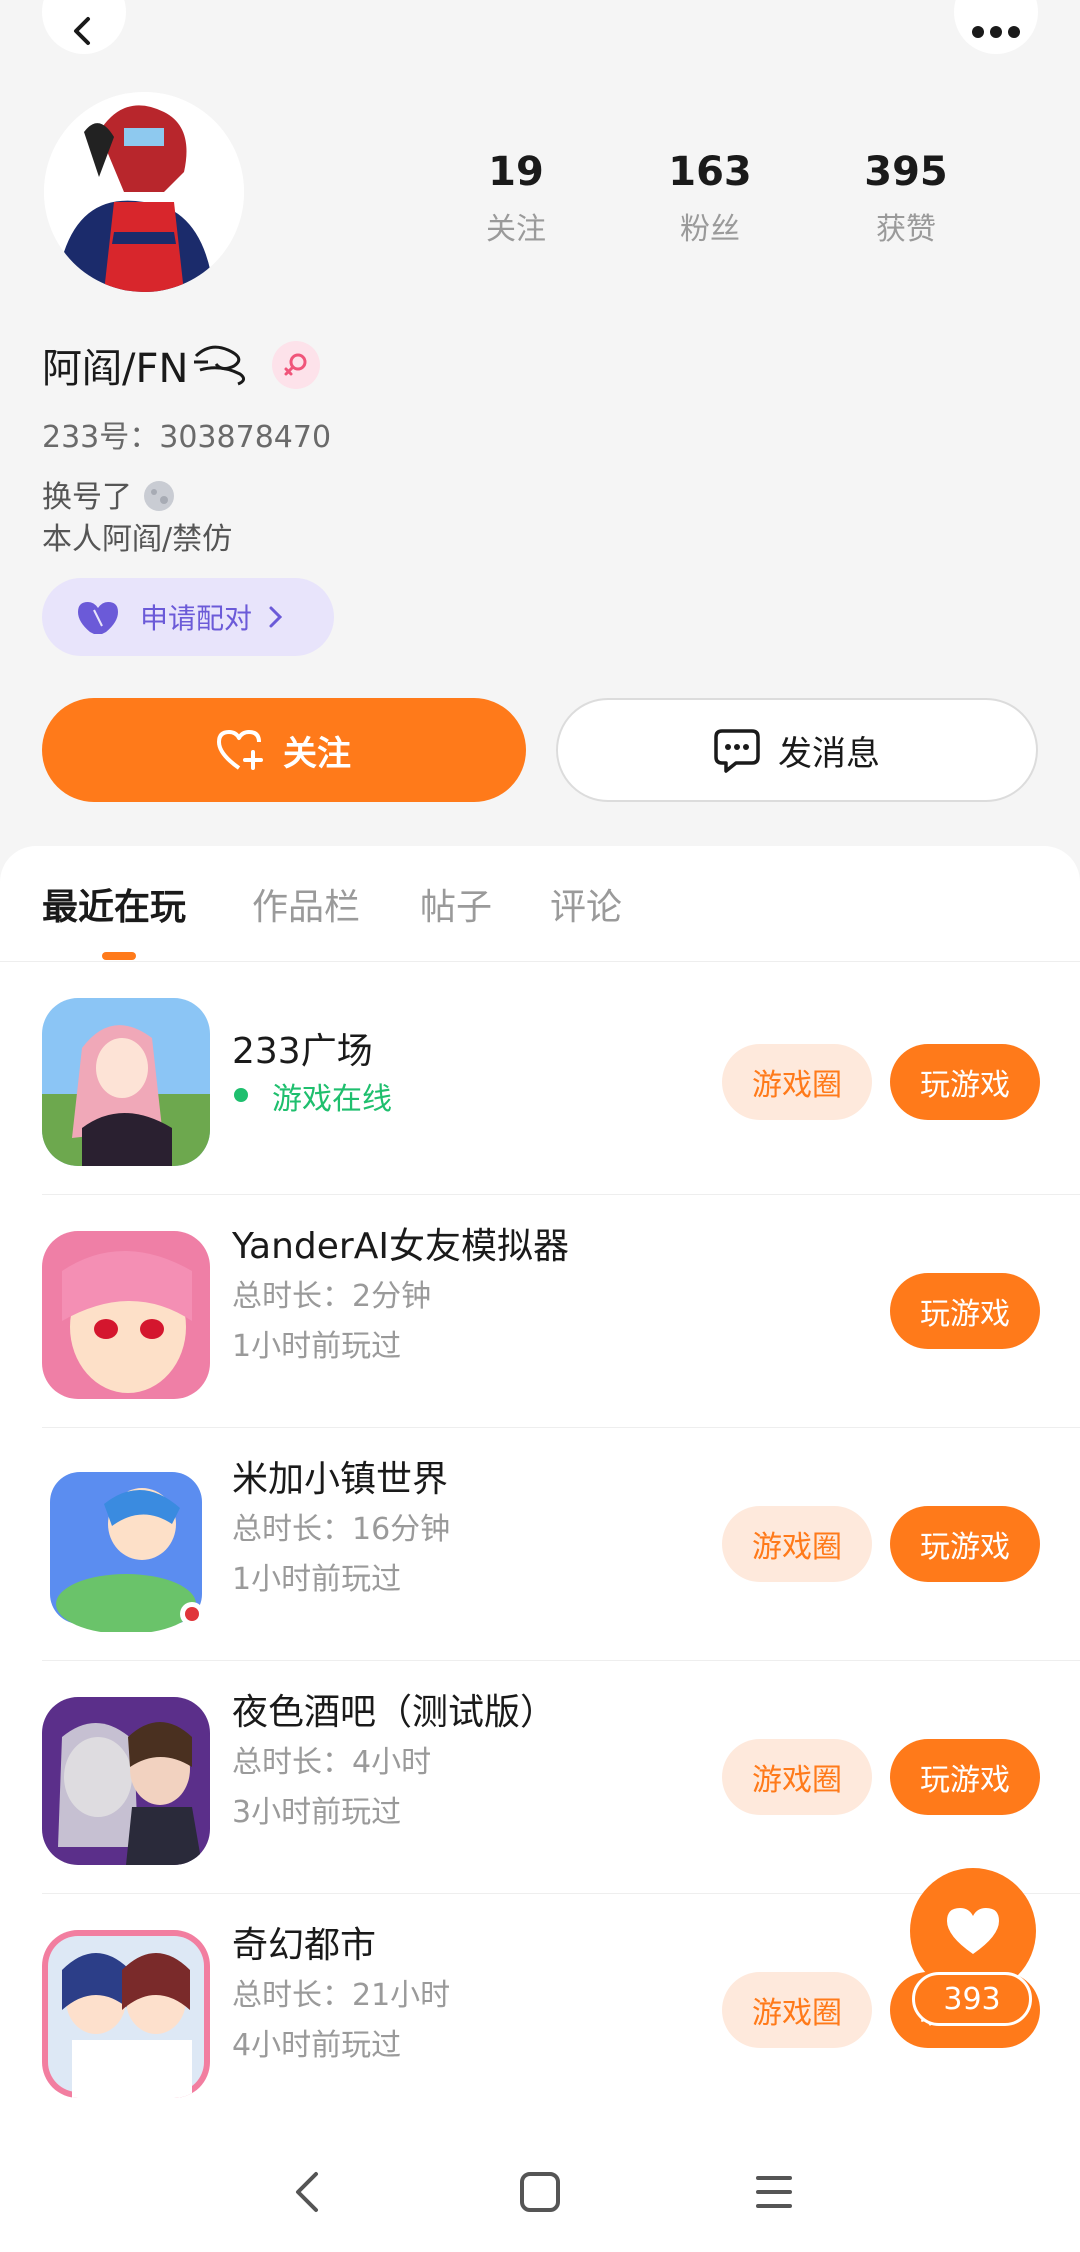  What do you see at coordinates (119, 956) in the screenshot?
I see `active-tab-indicator` at bounding box center [119, 956].